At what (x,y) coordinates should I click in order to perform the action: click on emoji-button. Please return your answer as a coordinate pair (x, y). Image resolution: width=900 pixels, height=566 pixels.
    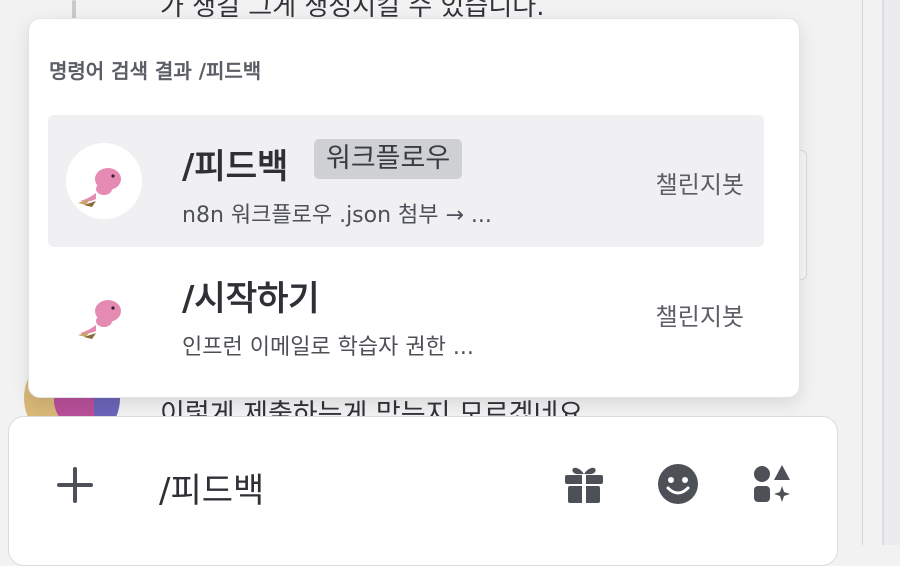
    Looking at the image, I should click on (678, 484).